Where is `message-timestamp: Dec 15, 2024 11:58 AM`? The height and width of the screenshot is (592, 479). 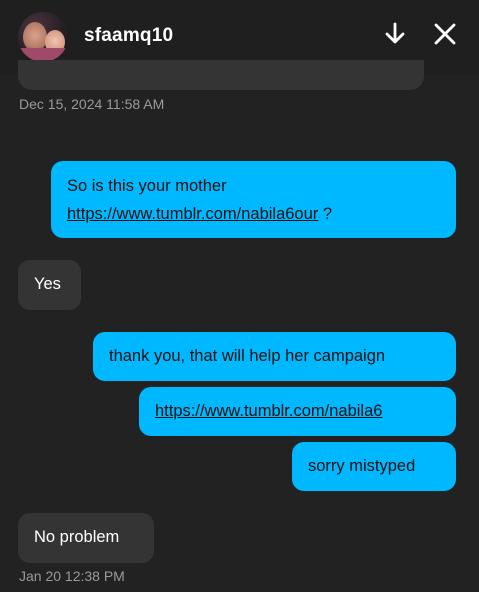 message-timestamp: Dec 15, 2024 11:58 AM is located at coordinates (92, 104).